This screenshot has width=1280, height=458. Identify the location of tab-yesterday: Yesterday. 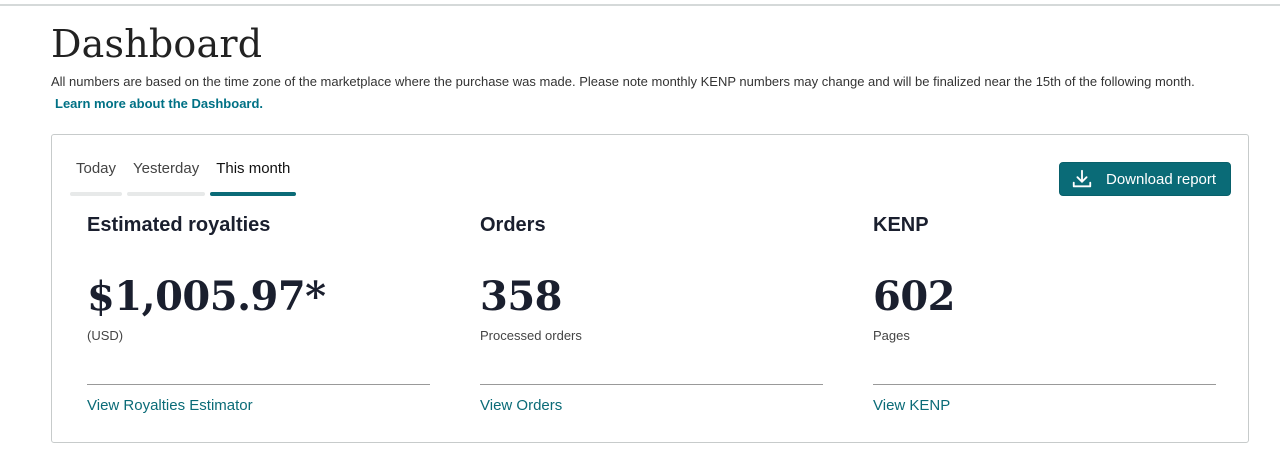
(166, 178).